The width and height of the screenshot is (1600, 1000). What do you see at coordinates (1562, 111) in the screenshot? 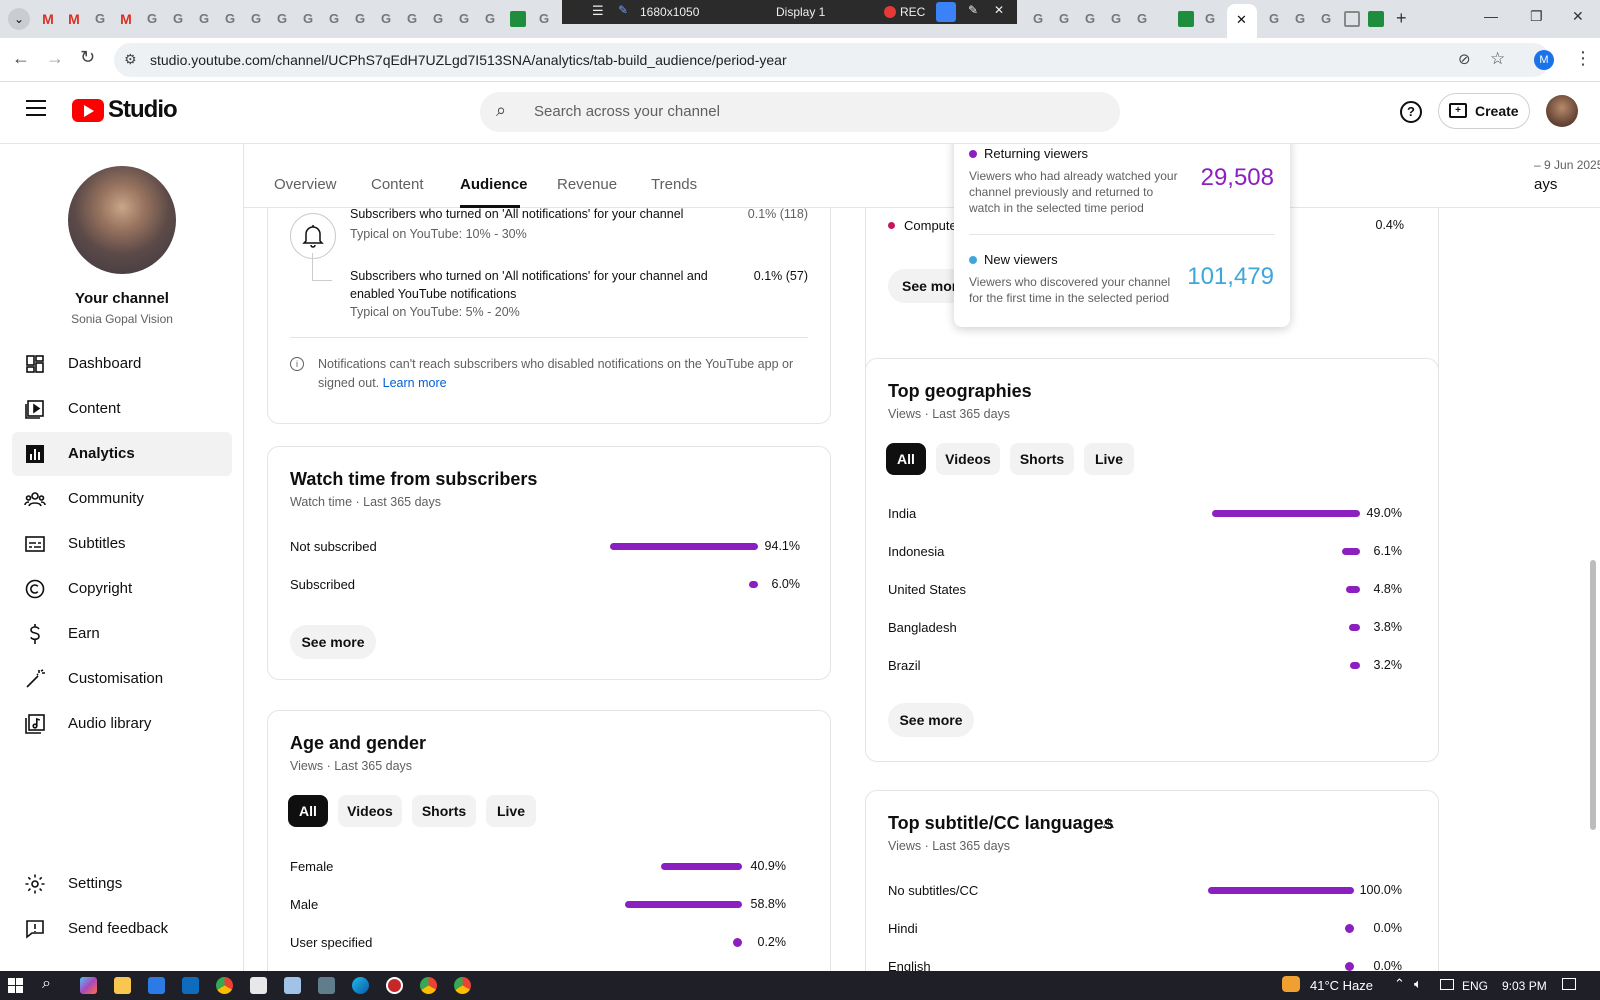
I see `account-avatar` at bounding box center [1562, 111].